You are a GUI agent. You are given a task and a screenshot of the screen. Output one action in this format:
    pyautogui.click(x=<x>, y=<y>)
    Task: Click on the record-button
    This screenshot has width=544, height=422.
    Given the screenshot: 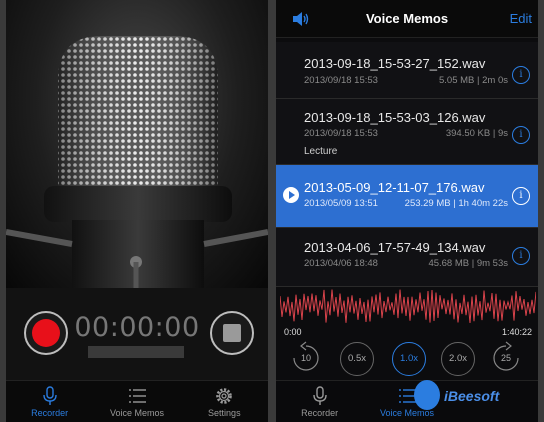 What is the action you would take?
    pyautogui.click(x=46, y=333)
    